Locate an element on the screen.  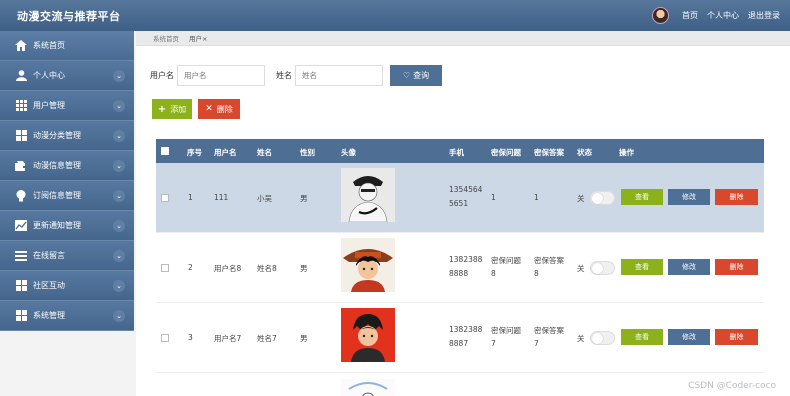
breadcrumb-current-tab: 用户× is located at coordinates (198, 38).